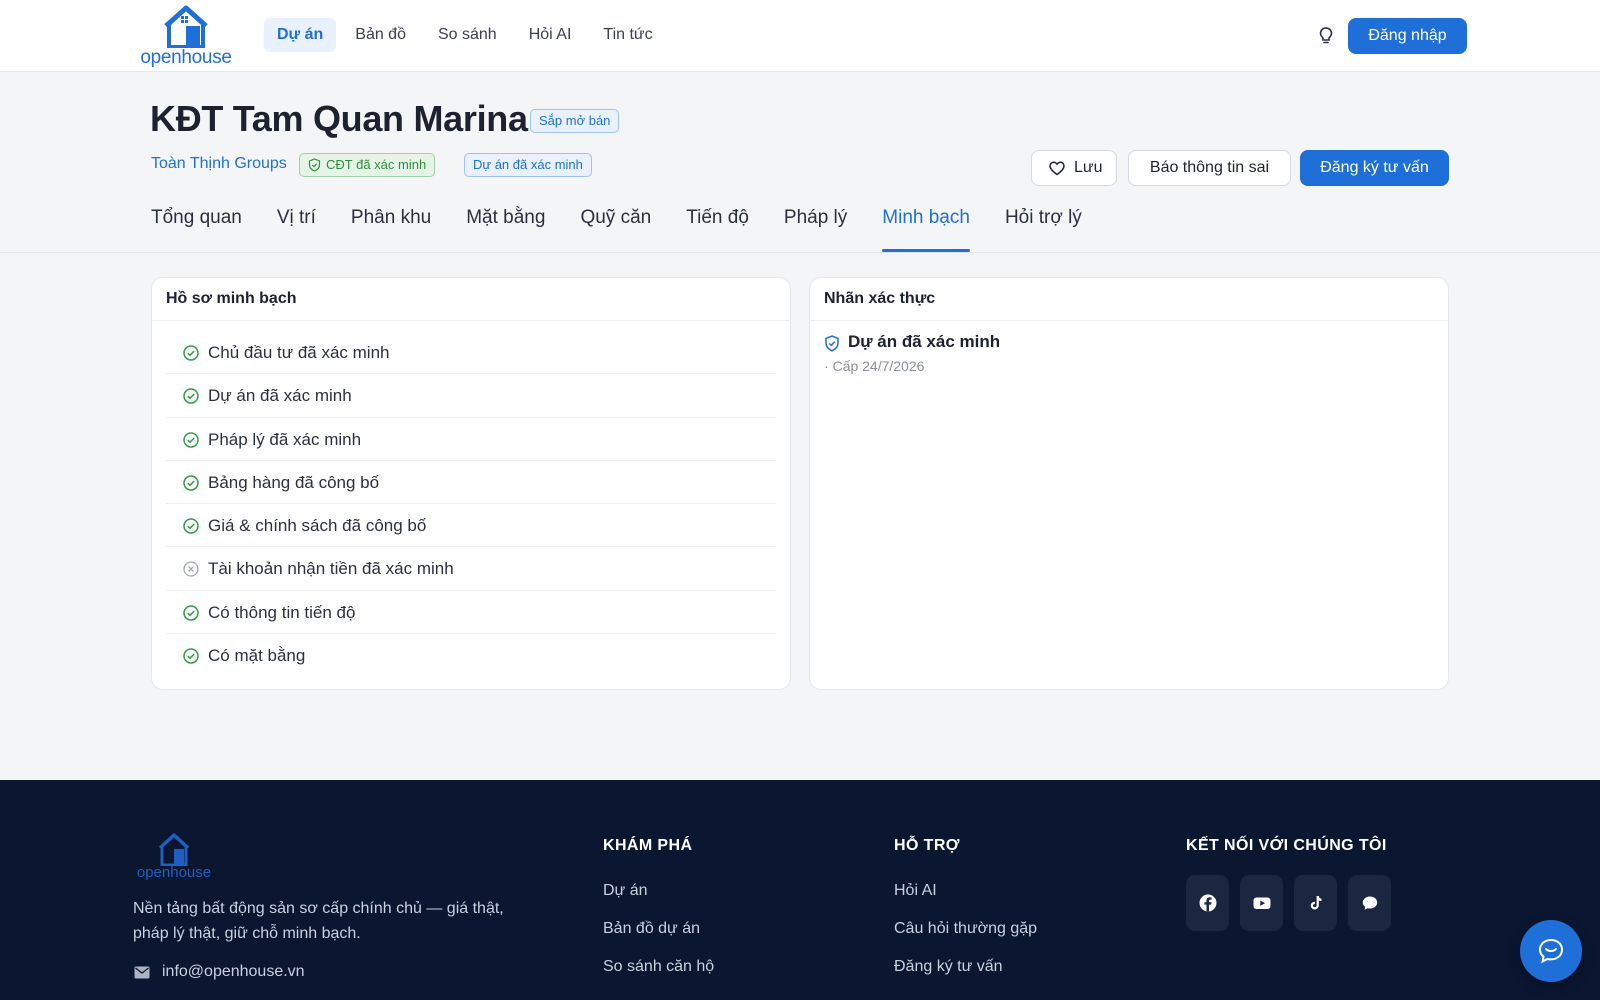 This screenshot has width=1600, height=1000. Describe the element at coordinates (648, 845) in the screenshot. I see `footer-explore-title: KHÁM PHÁ` at that location.